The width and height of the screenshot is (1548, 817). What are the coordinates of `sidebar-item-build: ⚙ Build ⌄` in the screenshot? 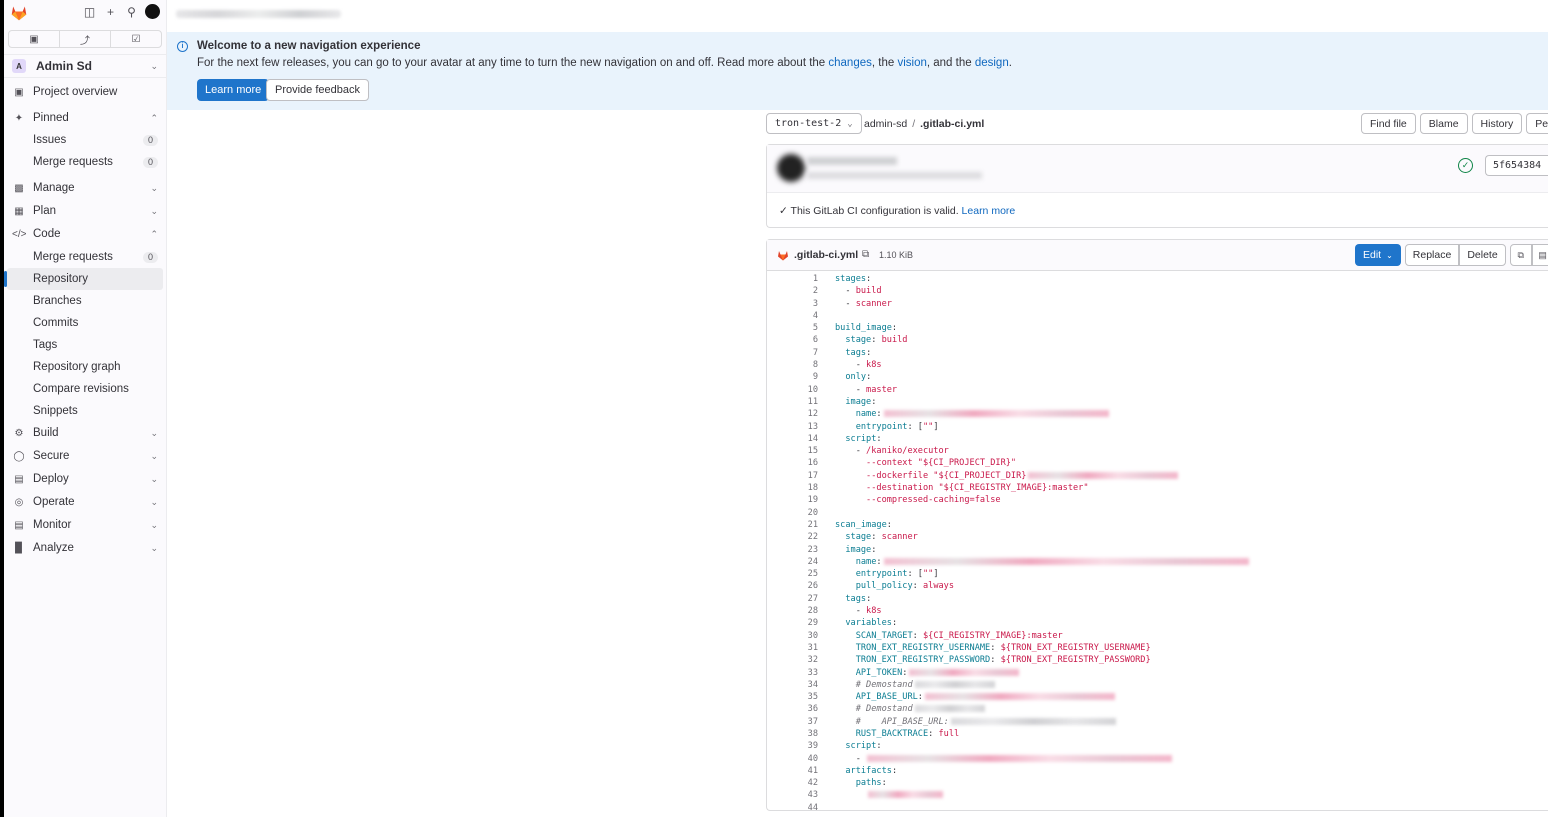 It's located at (85, 433).